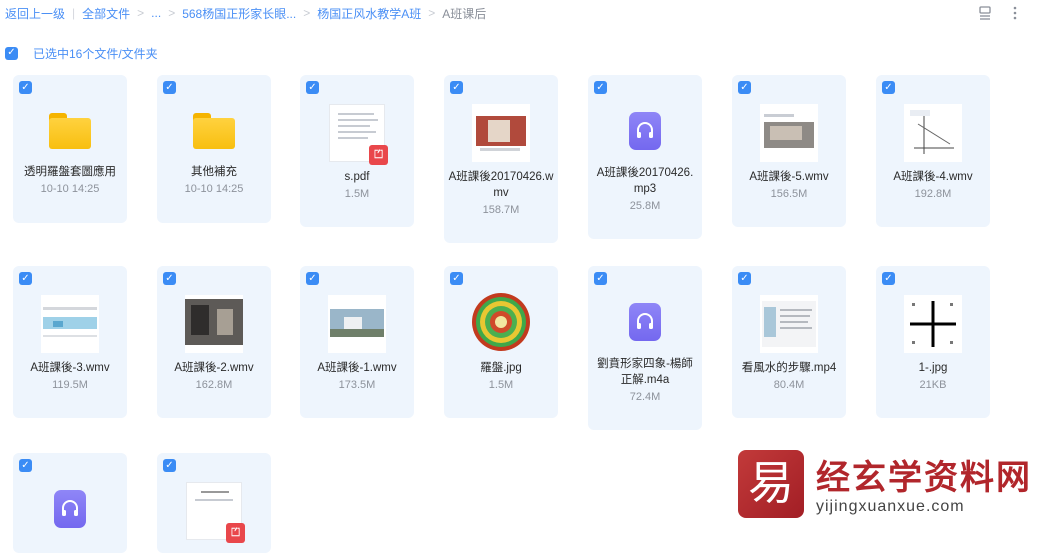  I want to click on file-meta: 192.8M, so click(933, 194).